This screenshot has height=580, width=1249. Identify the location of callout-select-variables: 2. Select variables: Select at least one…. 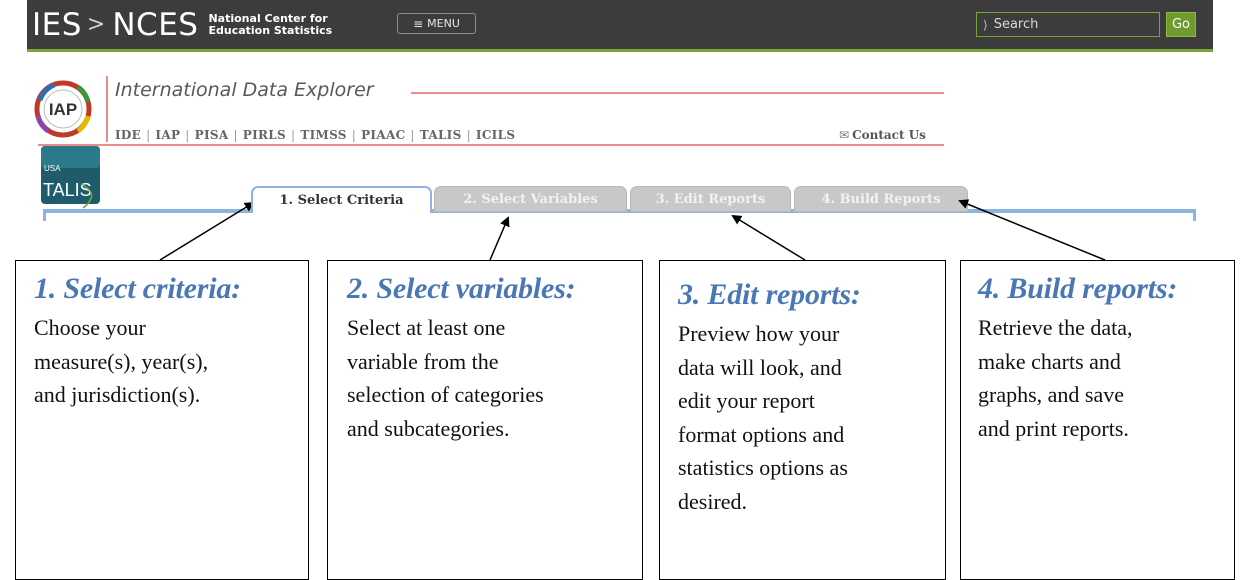
(485, 420).